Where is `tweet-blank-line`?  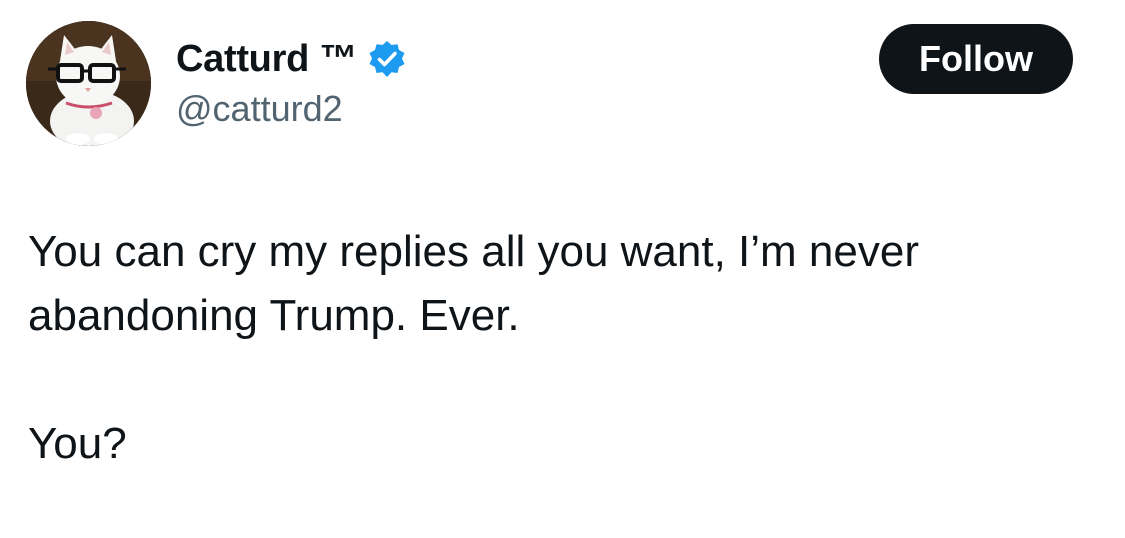 tweet-blank-line is located at coordinates (563, 380).